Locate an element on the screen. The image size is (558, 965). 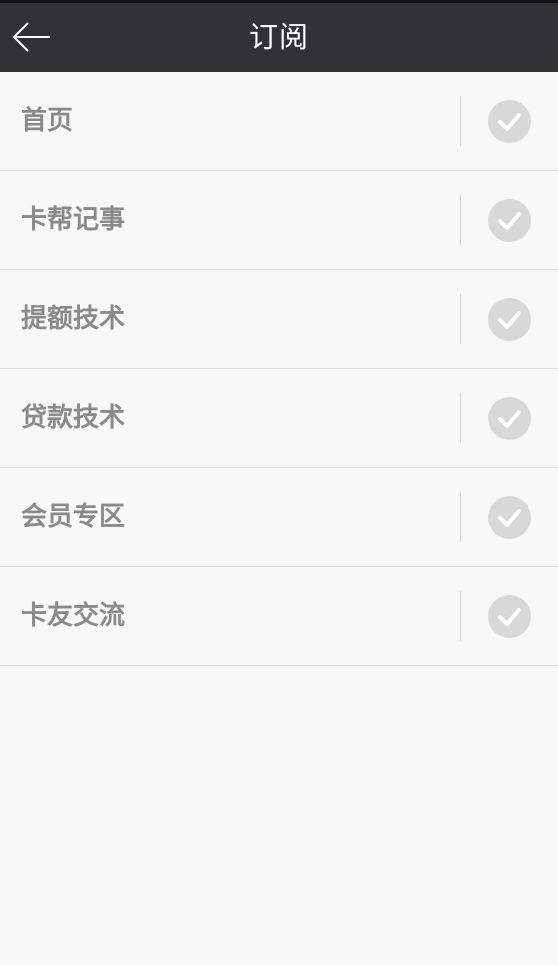
subscription-label: 卡帮记事 is located at coordinates (73, 220).